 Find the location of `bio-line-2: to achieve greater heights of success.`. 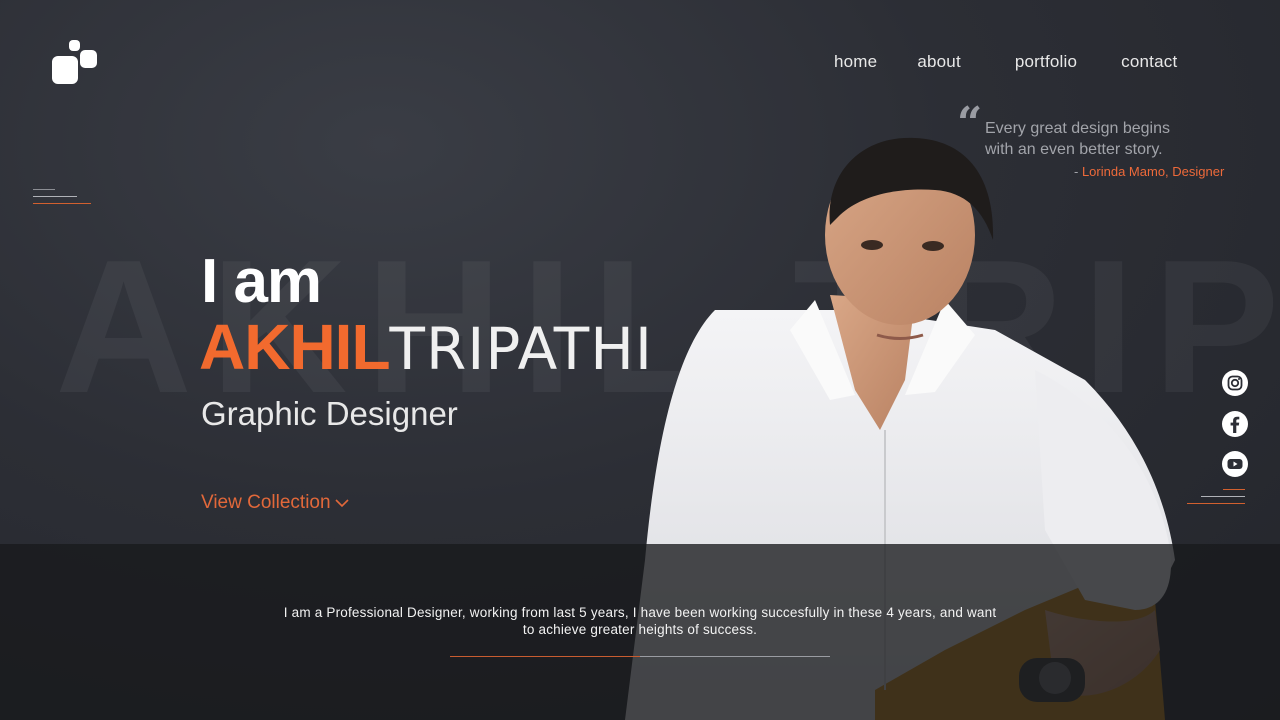

bio-line-2: to achieve greater heights of success. is located at coordinates (640, 629).